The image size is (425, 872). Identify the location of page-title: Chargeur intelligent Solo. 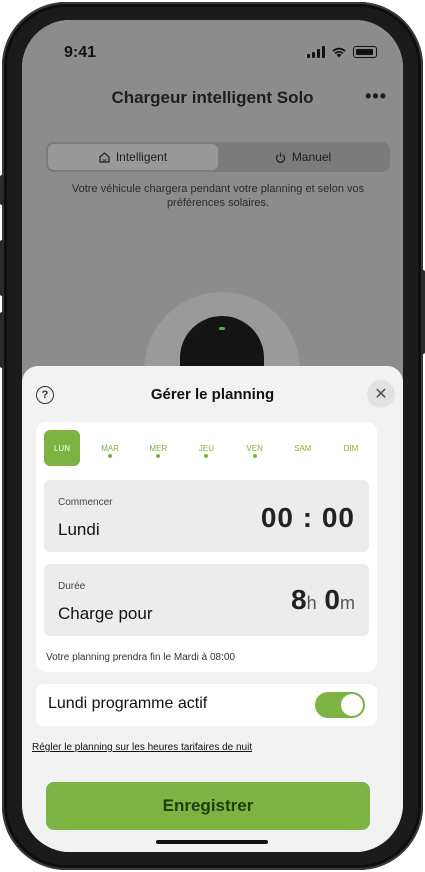
(212, 97).